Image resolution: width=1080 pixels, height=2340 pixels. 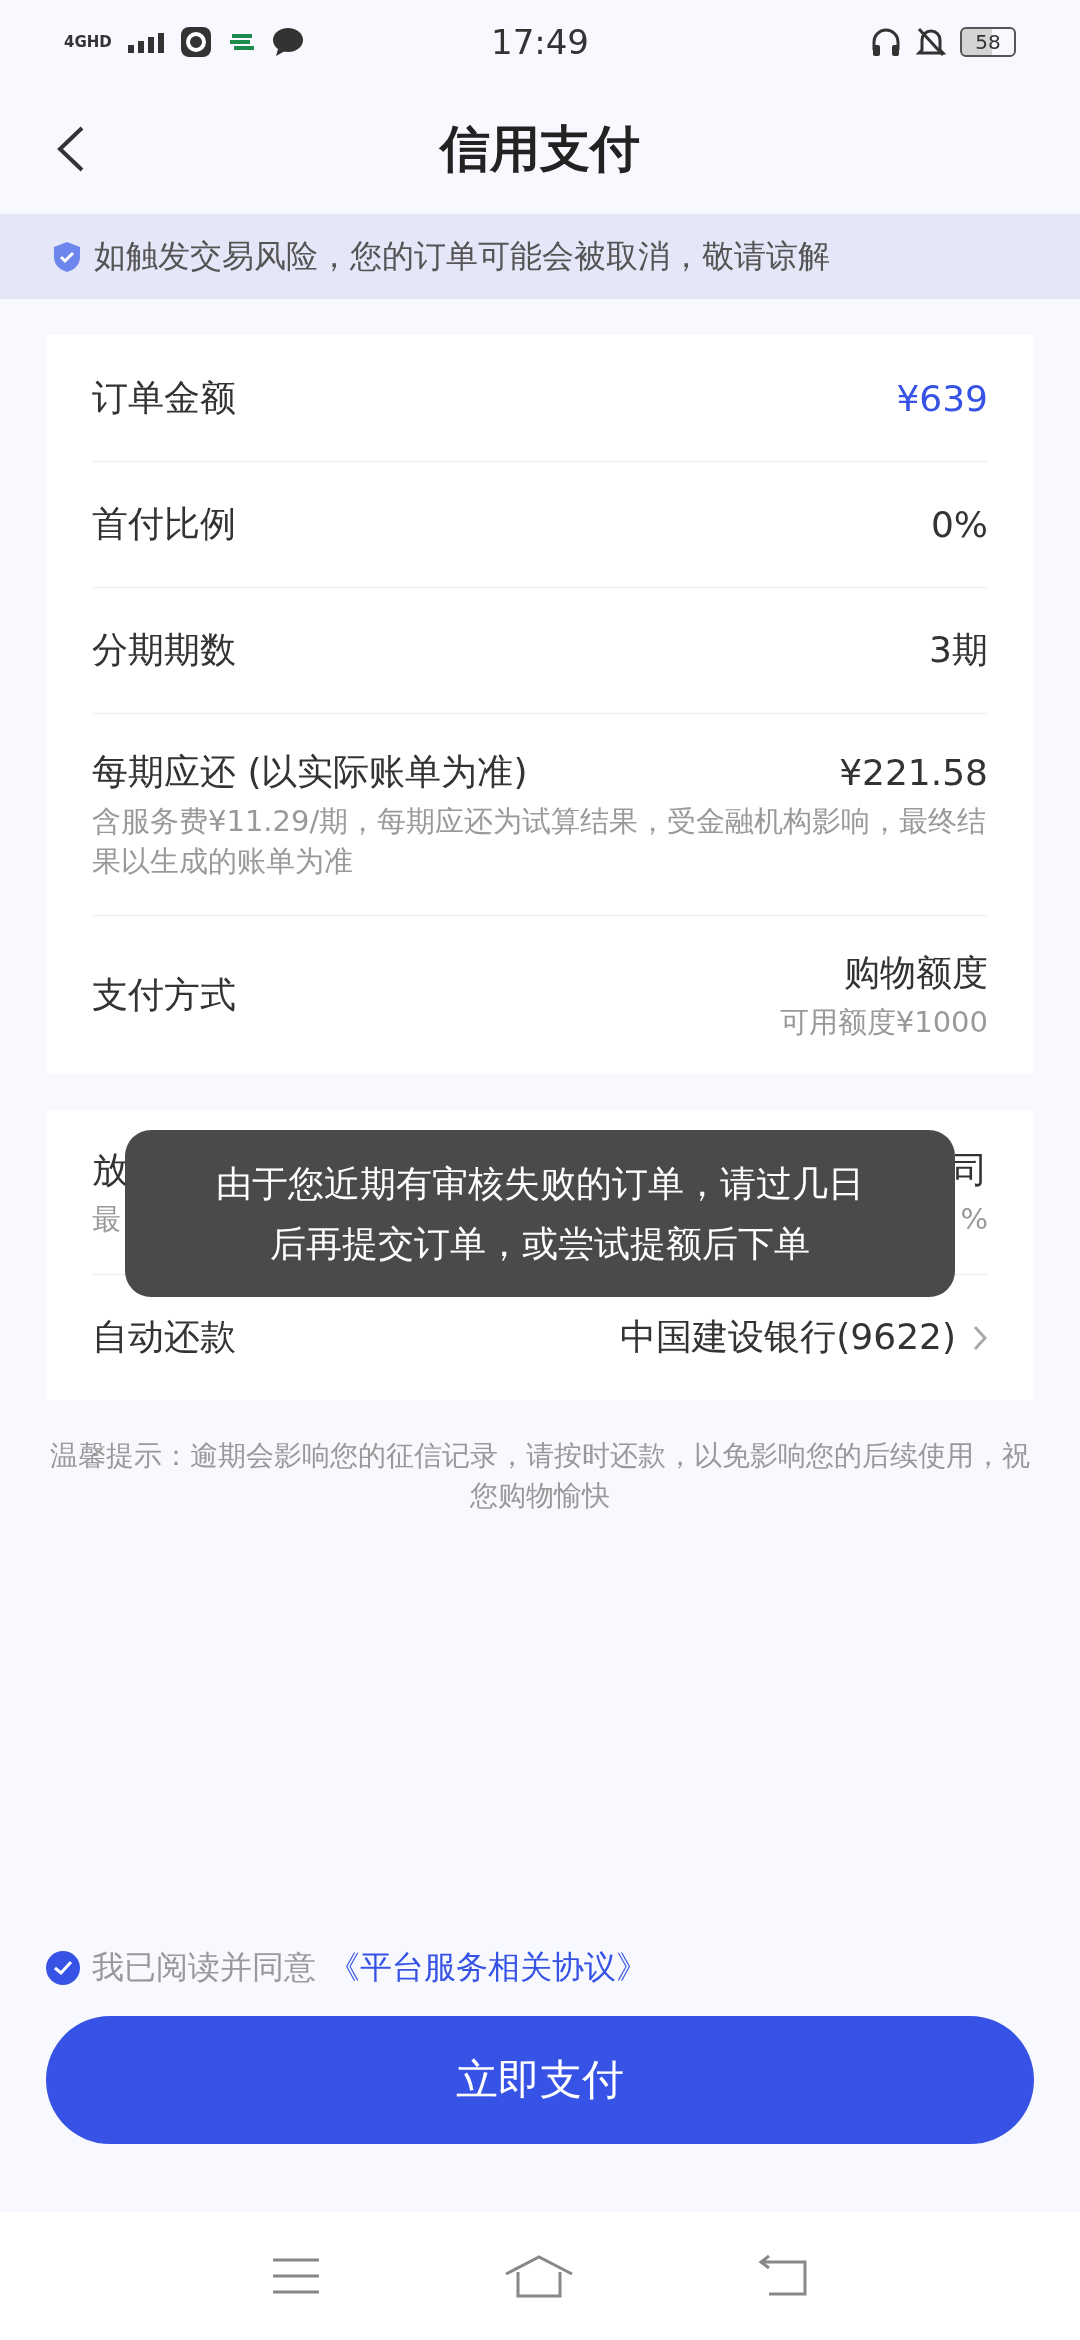 What do you see at coordinates (540, 42) in the screenshot?
I see `clock-time: 17:49` at bounding box center [540, 42].